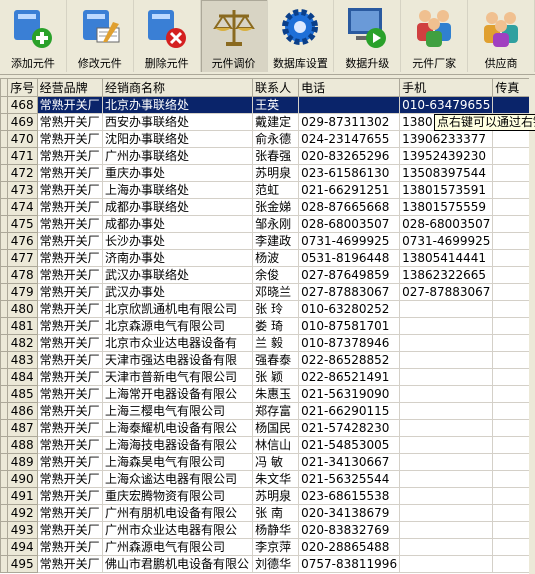  Describe the element at coordinates (435, 36) in the screenshot. I see `toolbar-button-people: 元件厂家` at that location.